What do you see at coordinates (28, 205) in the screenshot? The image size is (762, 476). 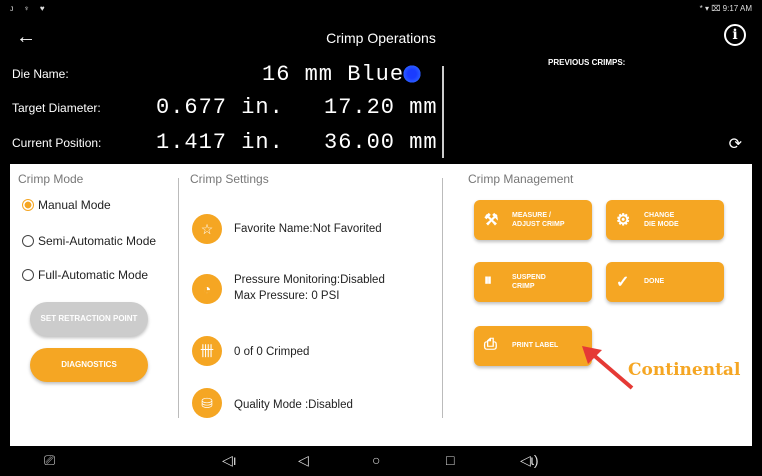 I see `radio-selected-icon` at bounding box center [28, 205].